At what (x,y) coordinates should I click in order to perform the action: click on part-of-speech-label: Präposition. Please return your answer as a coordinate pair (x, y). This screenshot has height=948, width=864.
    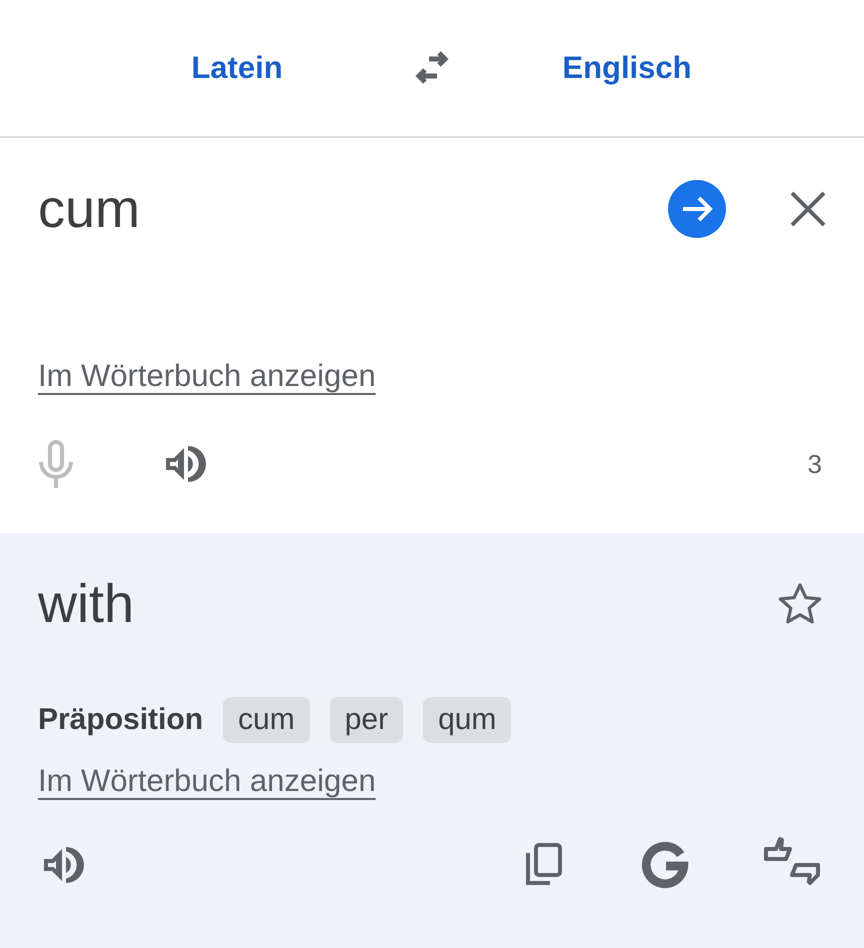
    Looking at the image, I should click on (121, 720).